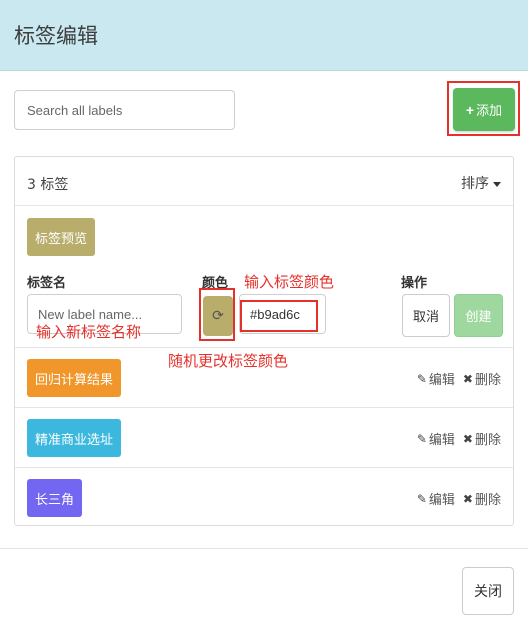  What do you see at coordinates (264, 437) in the screenshot?
I see `label-row: 精准商业选址 ✎ 编辑 ✖ 删除` at bounding box center [264, 437].